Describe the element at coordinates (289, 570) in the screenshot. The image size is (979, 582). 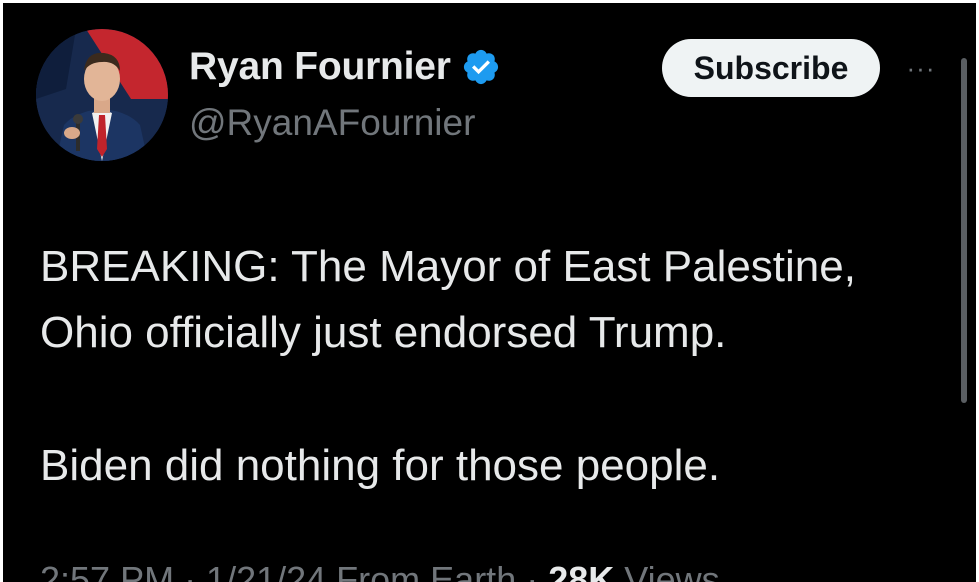
I see `tweet-timestamp: 2:57 PM · 1/21/24 From Earth ·` at that location.